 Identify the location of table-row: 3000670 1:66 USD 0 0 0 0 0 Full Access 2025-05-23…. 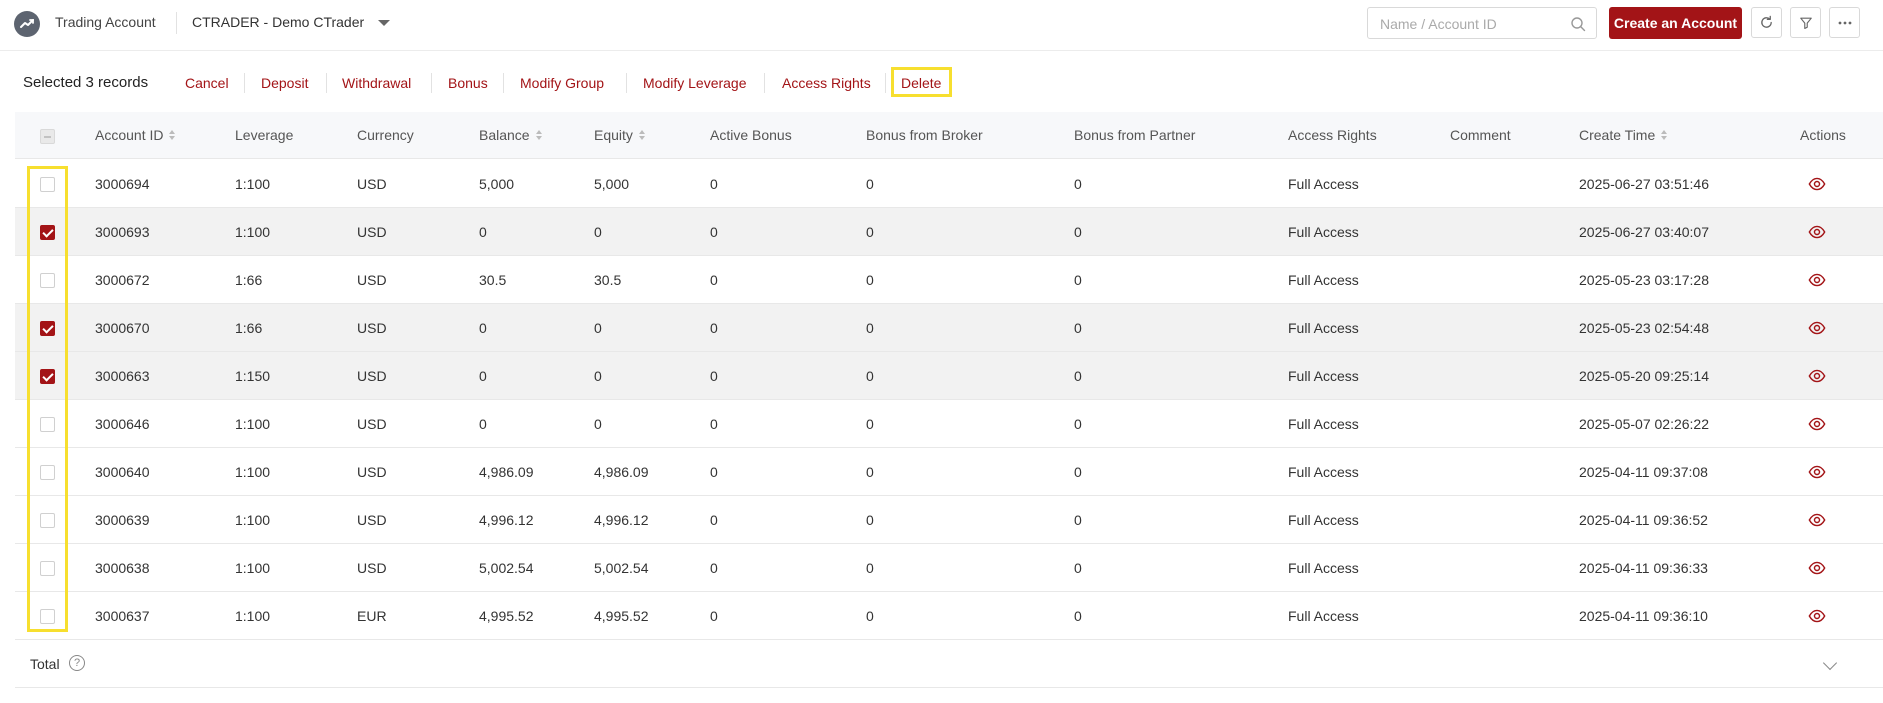
(949, 328).